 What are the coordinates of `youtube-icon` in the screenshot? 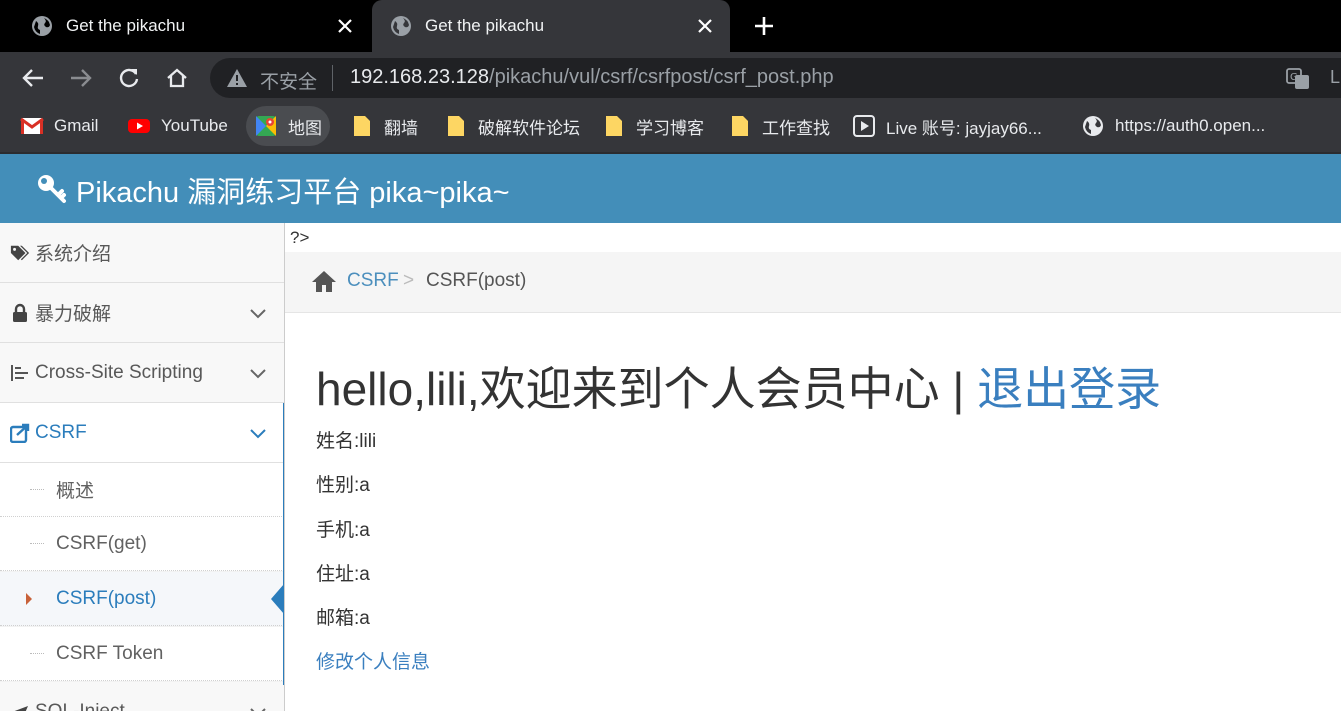 It's located at (139, 126).